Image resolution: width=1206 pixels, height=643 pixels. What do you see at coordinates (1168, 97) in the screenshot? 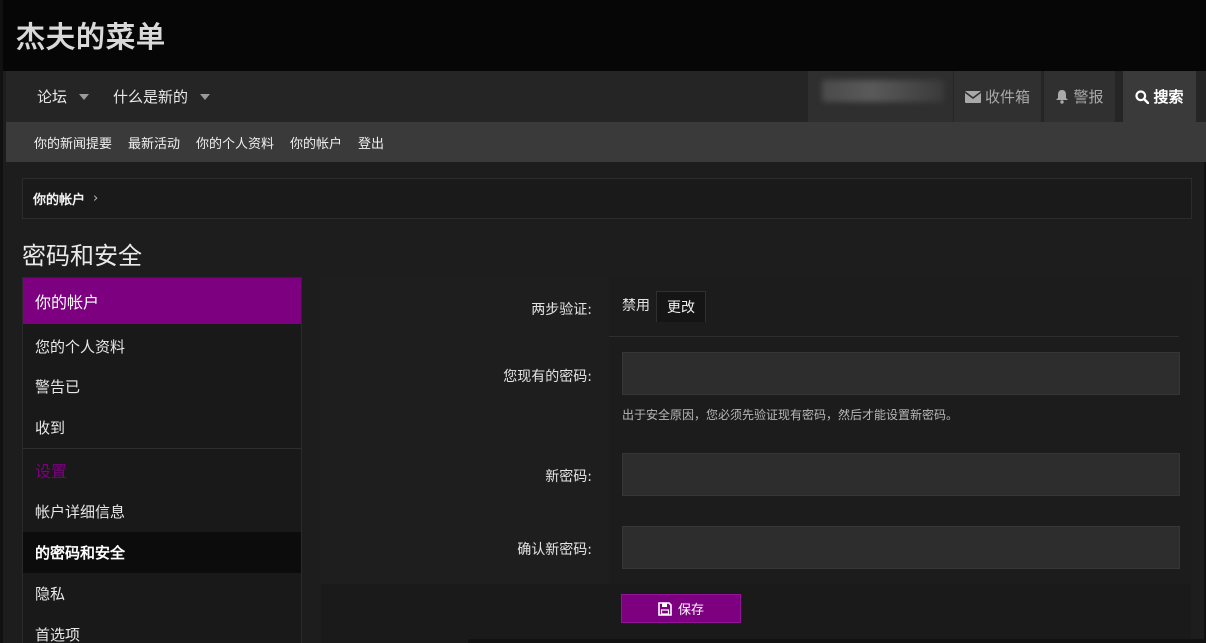
I see `search-label: 搜索` at bounding box center [1168, 97].